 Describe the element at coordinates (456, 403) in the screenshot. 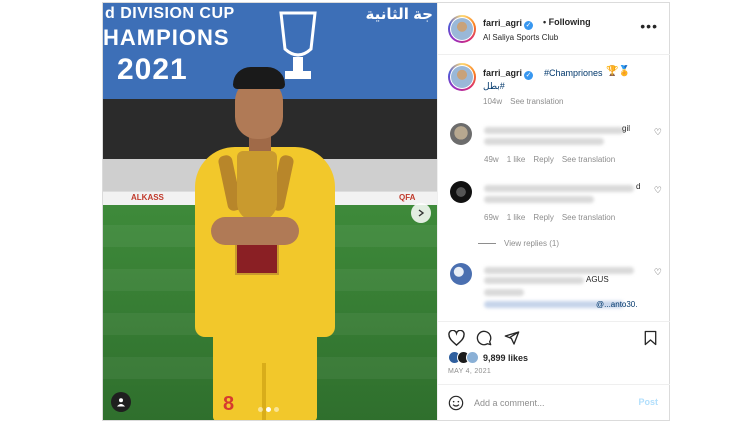

I see `emoji-icon` at that location.